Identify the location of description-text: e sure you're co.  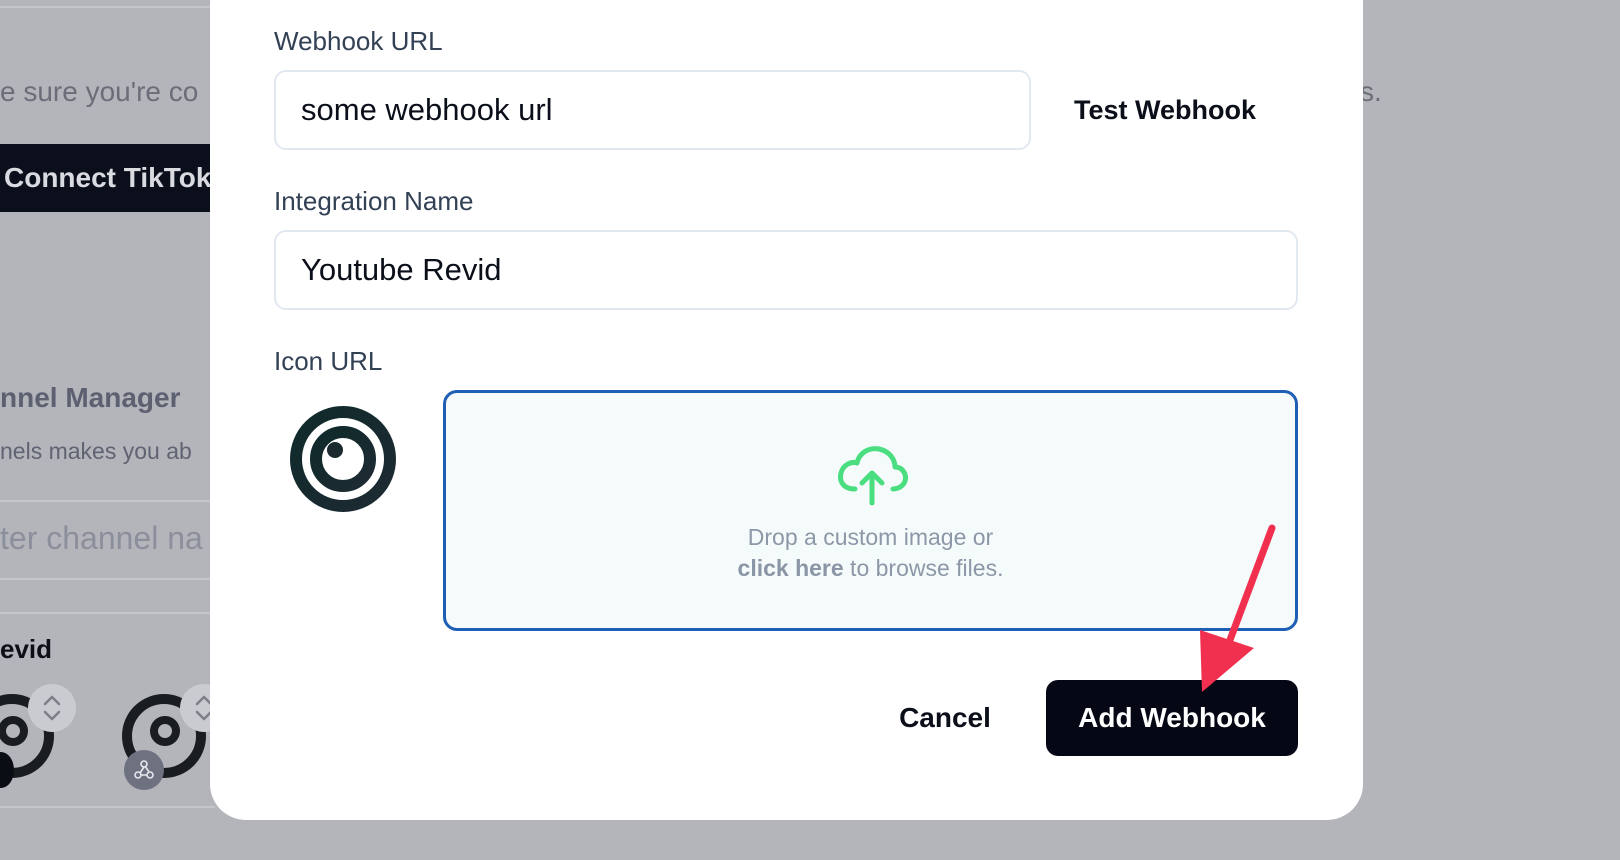
(99, 91).